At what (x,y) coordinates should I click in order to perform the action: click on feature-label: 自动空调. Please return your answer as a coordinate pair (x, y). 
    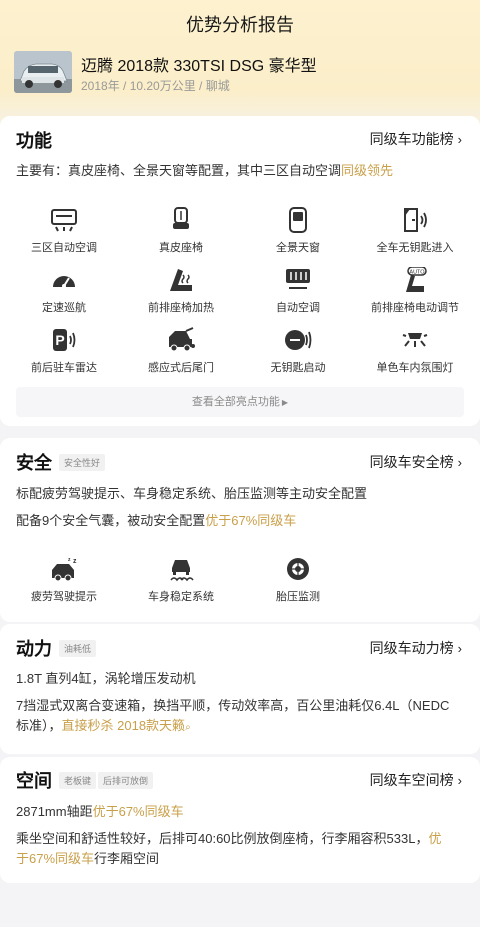
    Looking at the image, I should click on (298, 308).